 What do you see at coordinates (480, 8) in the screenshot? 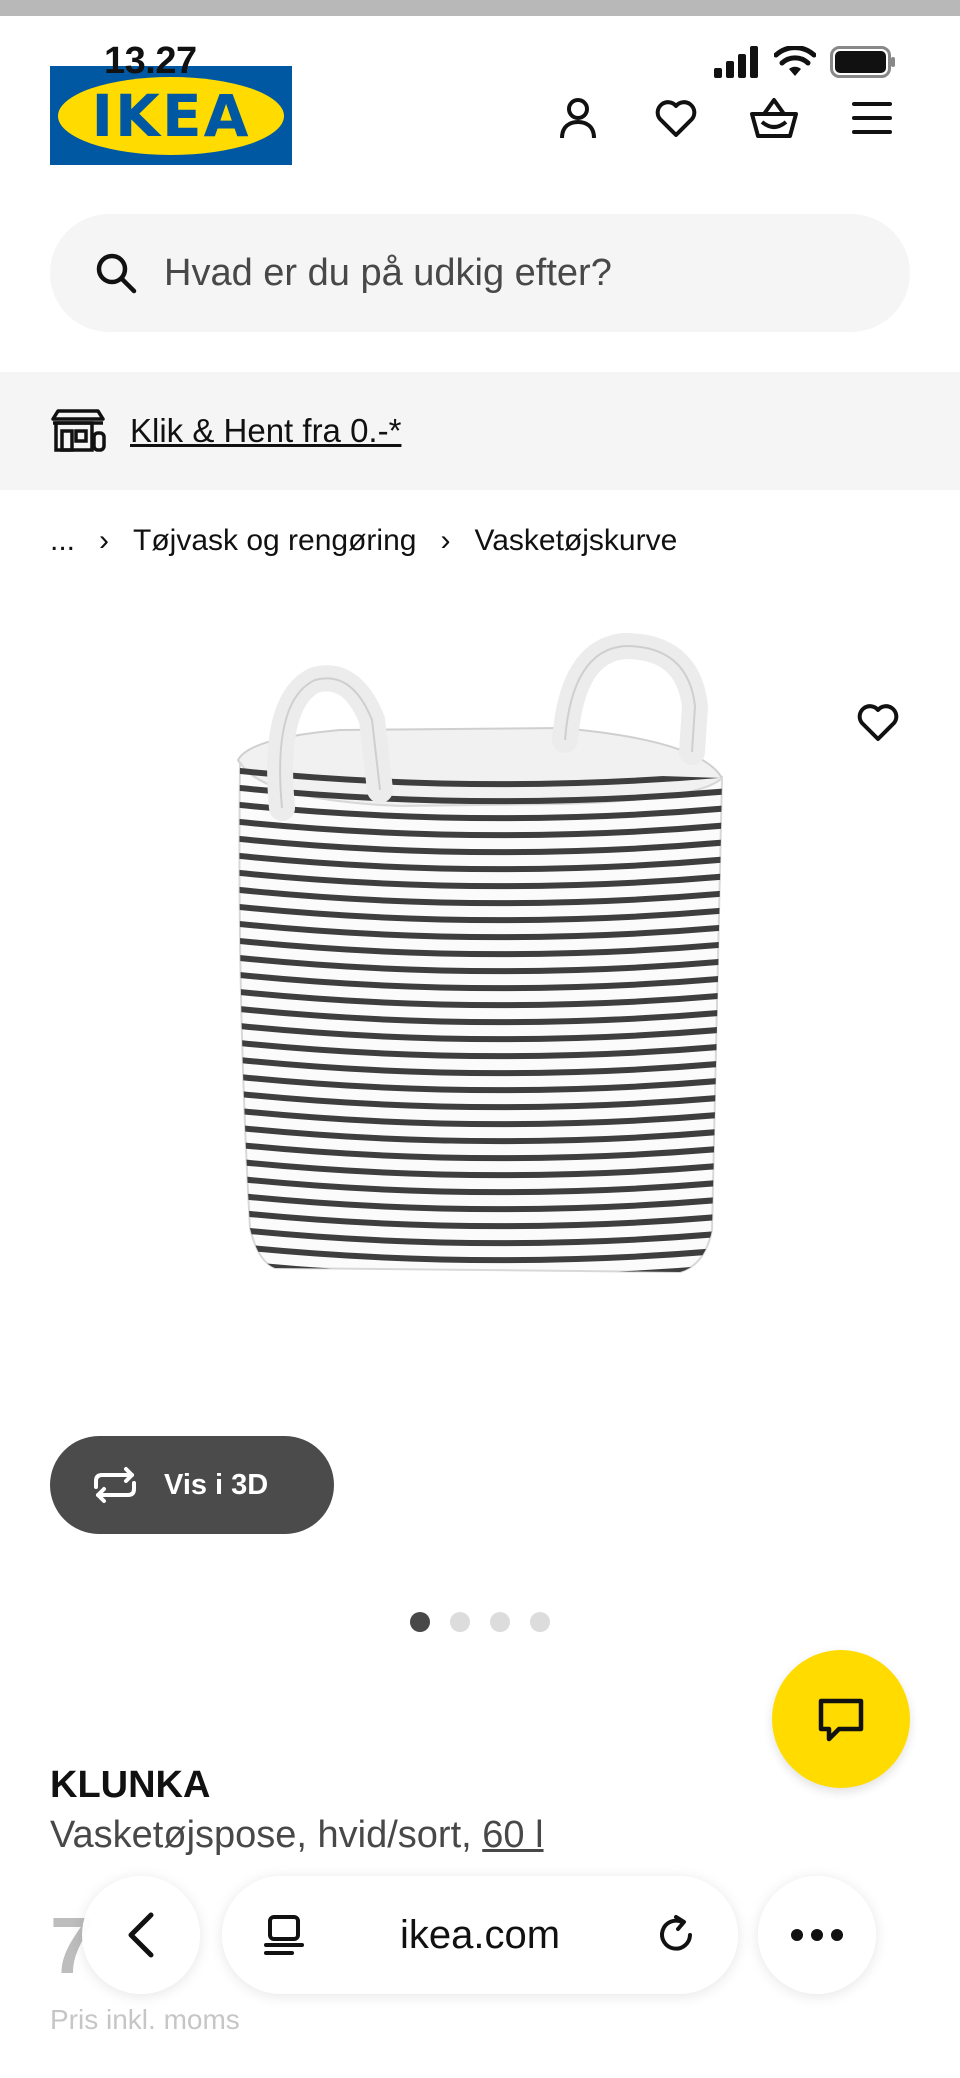
I see `top-edge-strip` at bounding box center [480, 8].